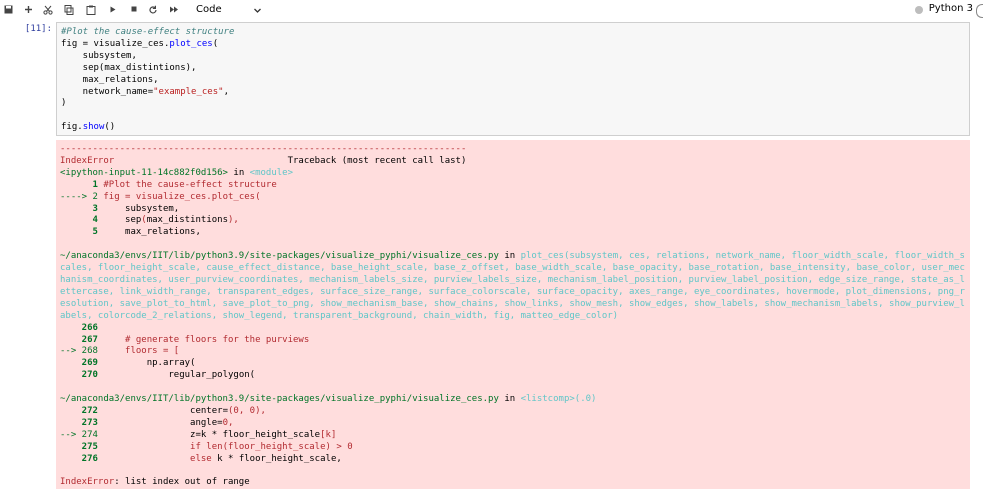 The image size is (983, 489). I want to click on kernel-indicator-icon, so click(979, 11).